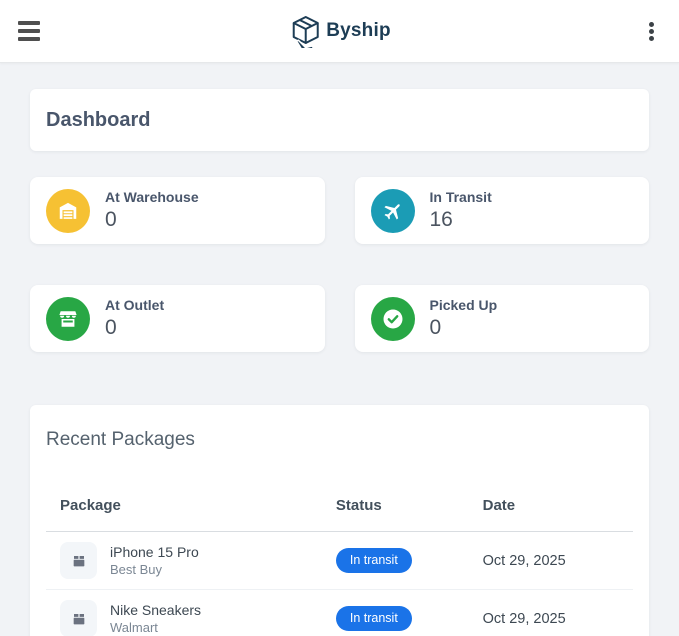  What do you see at coordinates (68, 210) in the screenshot?
I see `warehouse-icon` at bounding box center [68, 210].